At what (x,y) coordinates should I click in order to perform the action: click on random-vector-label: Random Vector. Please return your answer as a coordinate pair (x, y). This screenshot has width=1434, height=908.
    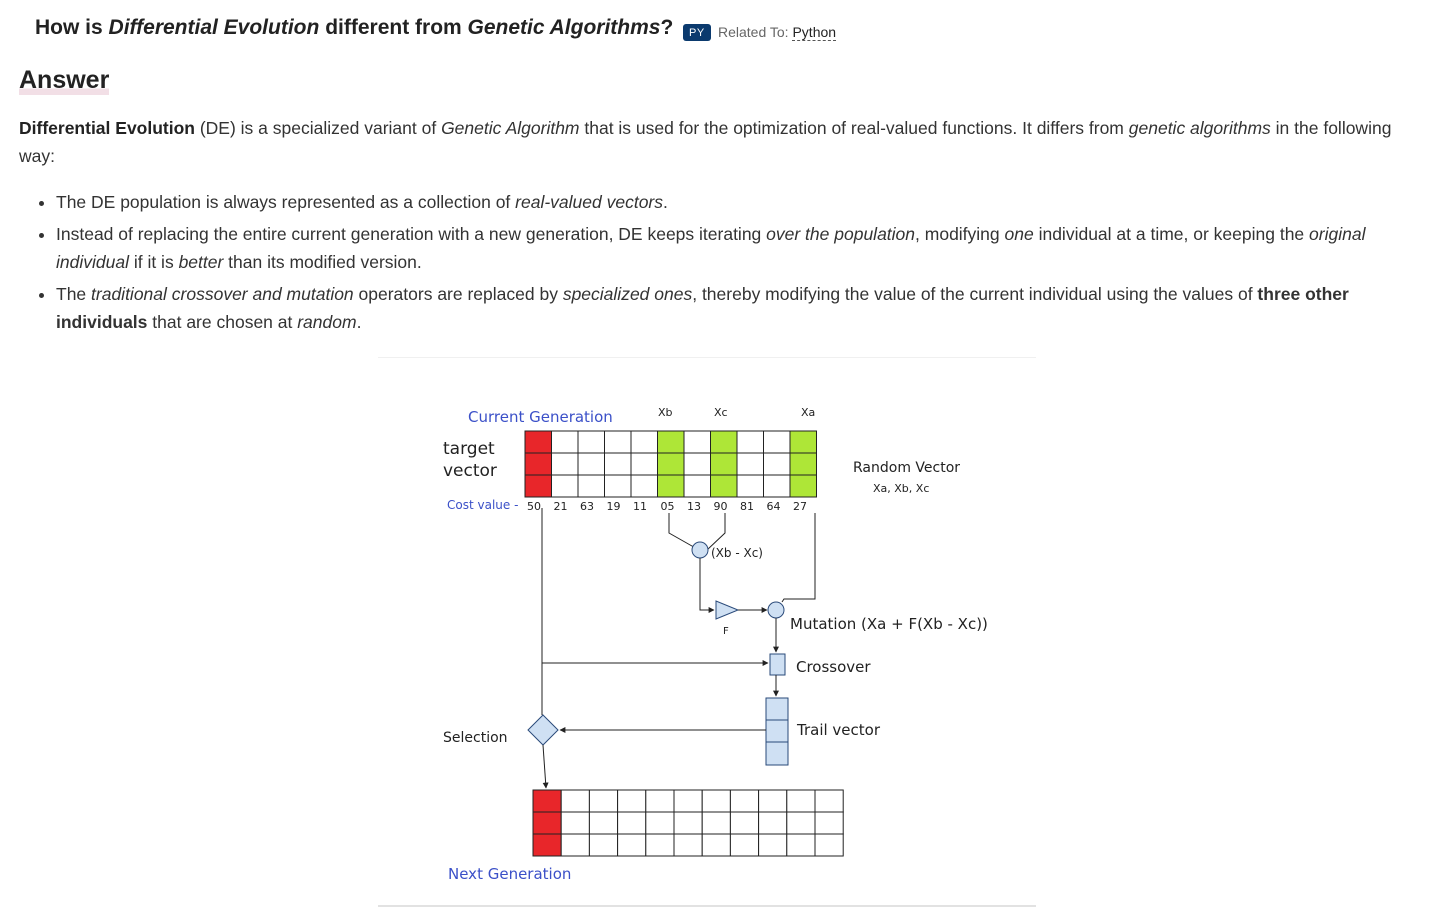
    Looking at the image, I should click on (906, 468).